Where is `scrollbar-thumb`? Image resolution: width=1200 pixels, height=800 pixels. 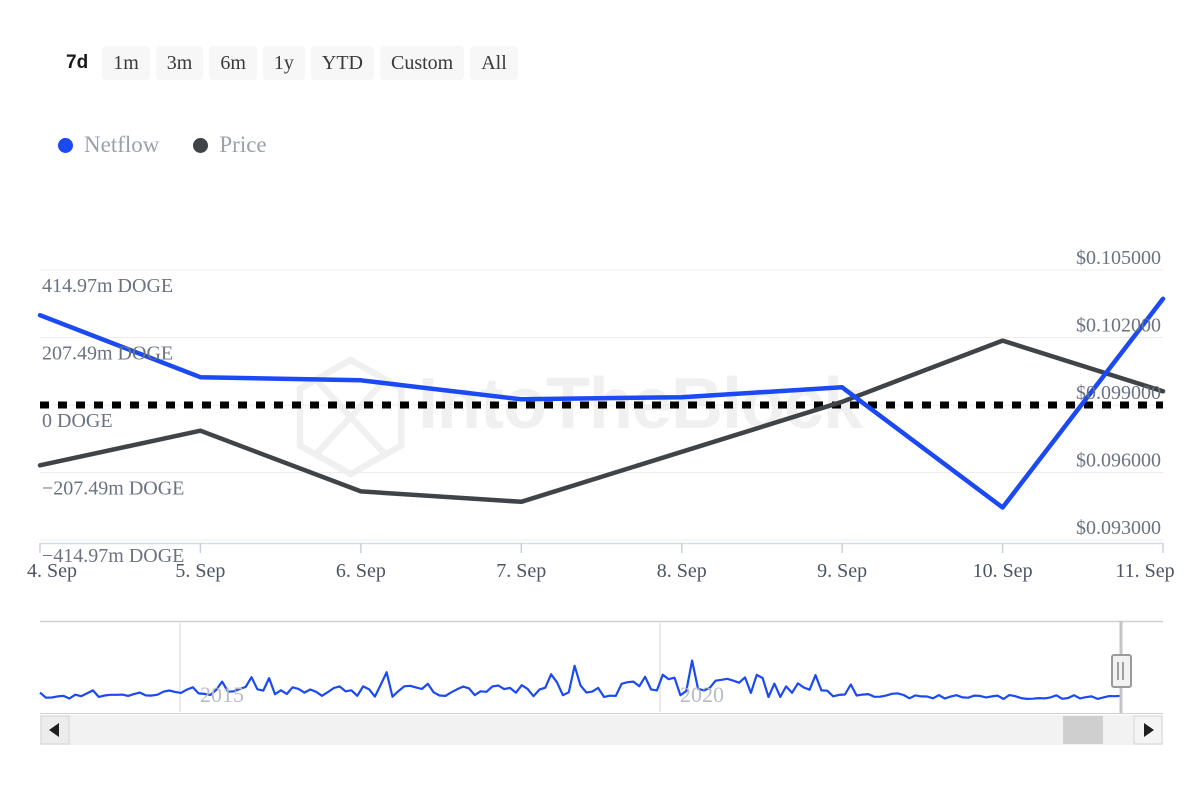
scrollbar-thumb is located at coordinates (1083, 730).